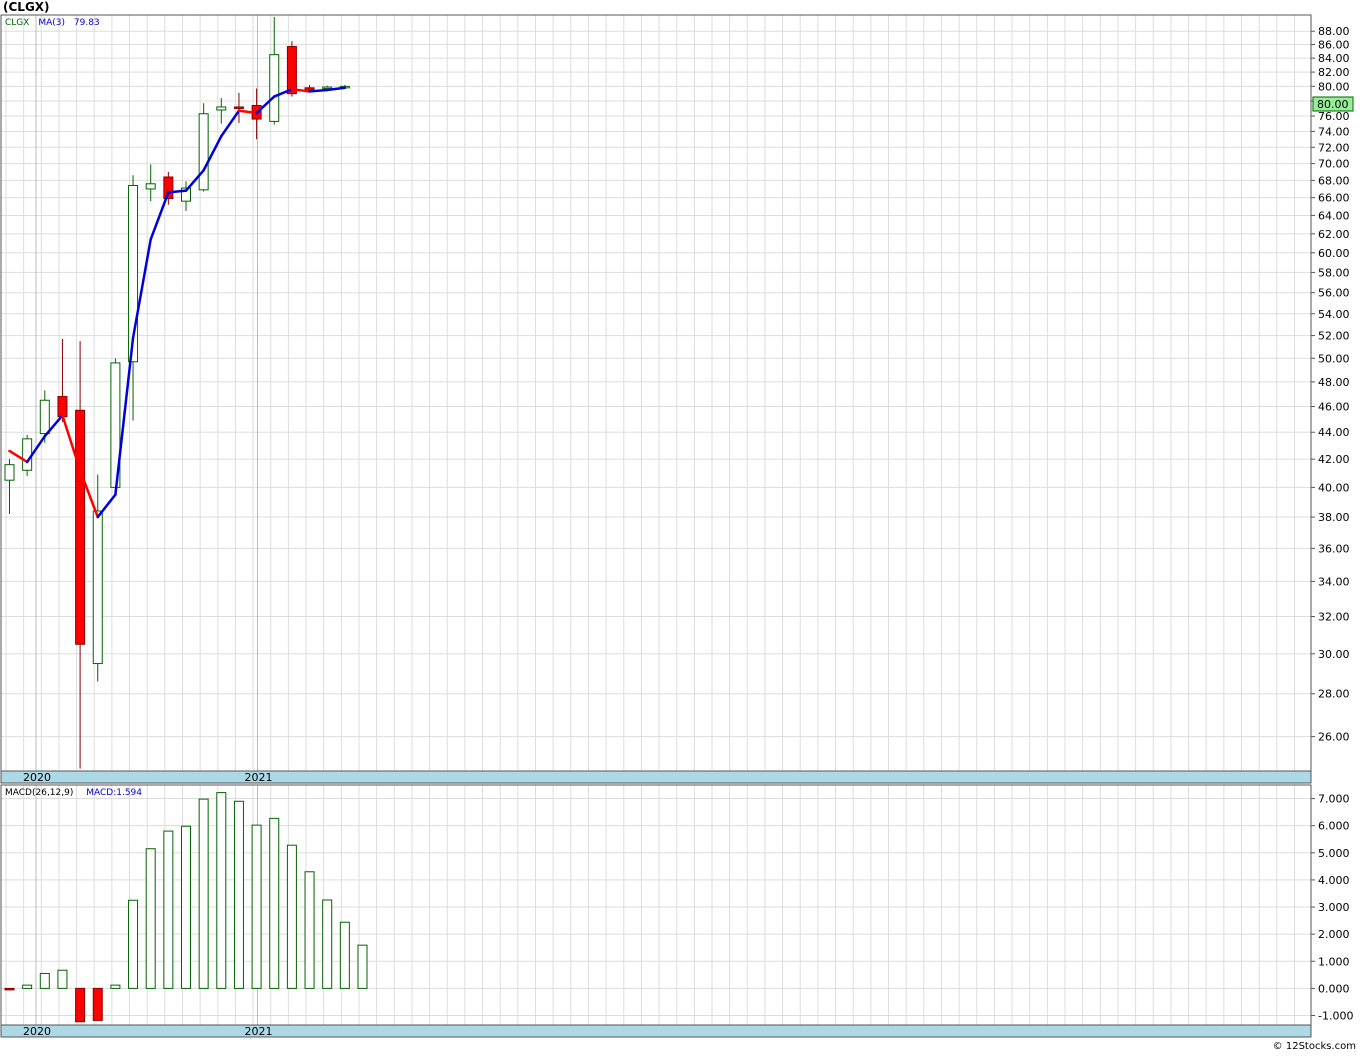  I want to click on y-tick-label: 44.00, so click(1334, 432).